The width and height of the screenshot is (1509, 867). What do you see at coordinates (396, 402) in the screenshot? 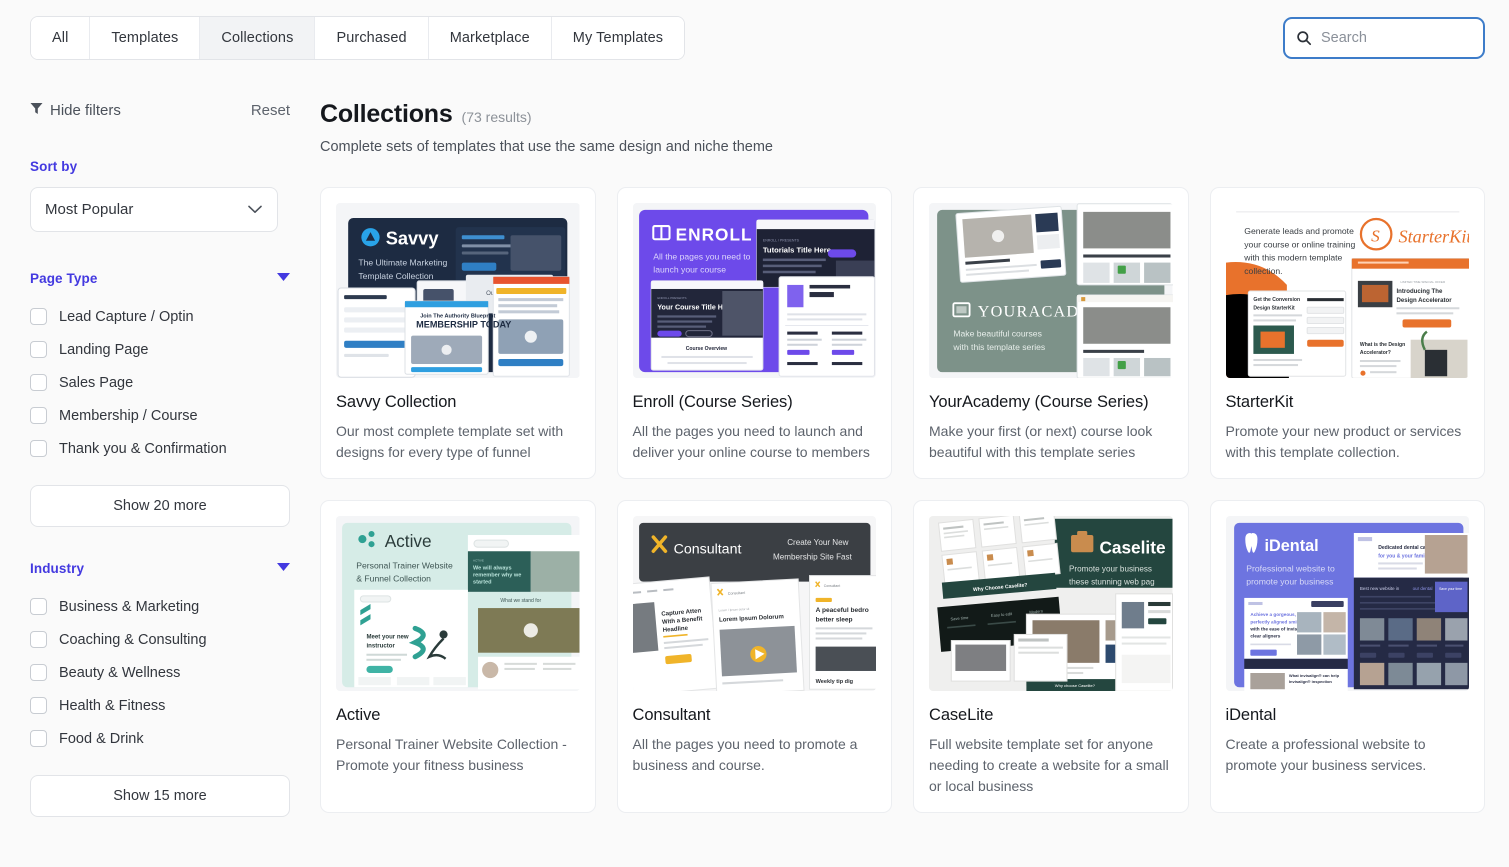
I see `collection-title: Savvy Collection` at bounding box center [396, 402].